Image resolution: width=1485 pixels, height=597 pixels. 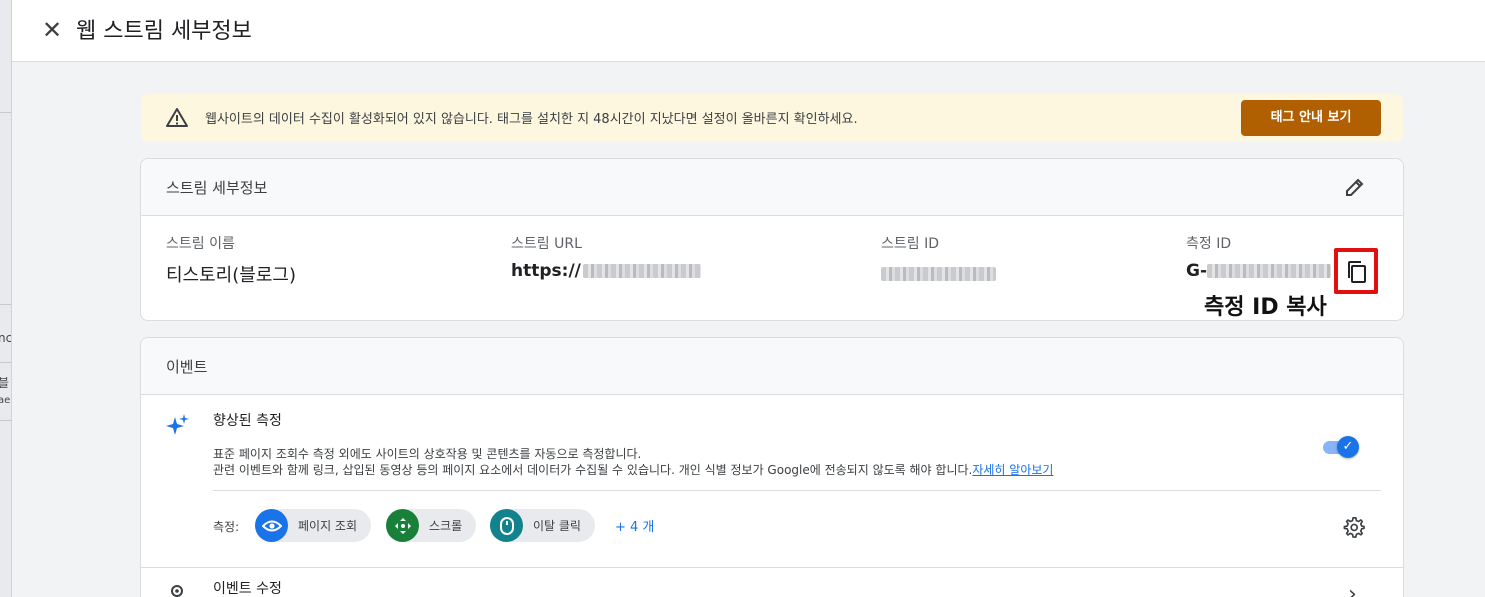 I want to click on mouse-icon, so click(x=506, y=525).